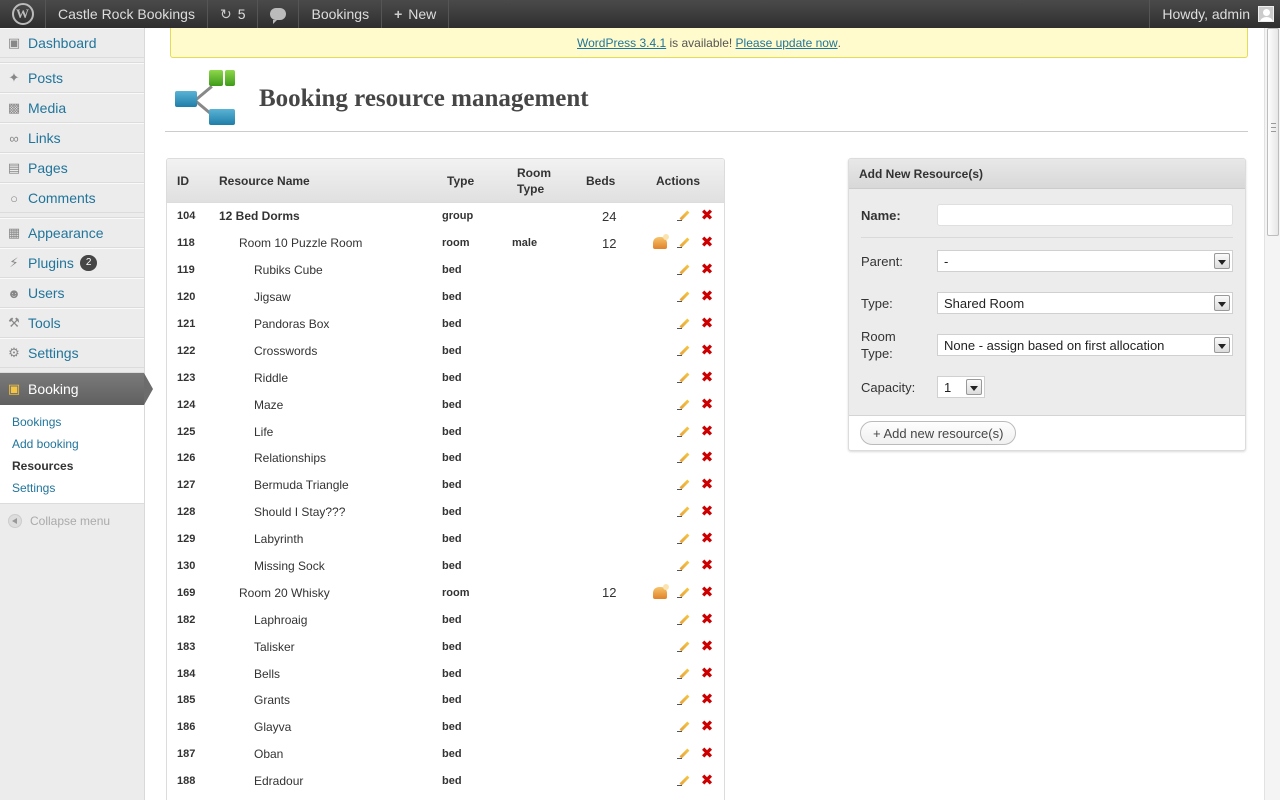  Describe the element at coordinates (1273, 132) in the screenshot. I see `scrollbar-thumb` at that location.